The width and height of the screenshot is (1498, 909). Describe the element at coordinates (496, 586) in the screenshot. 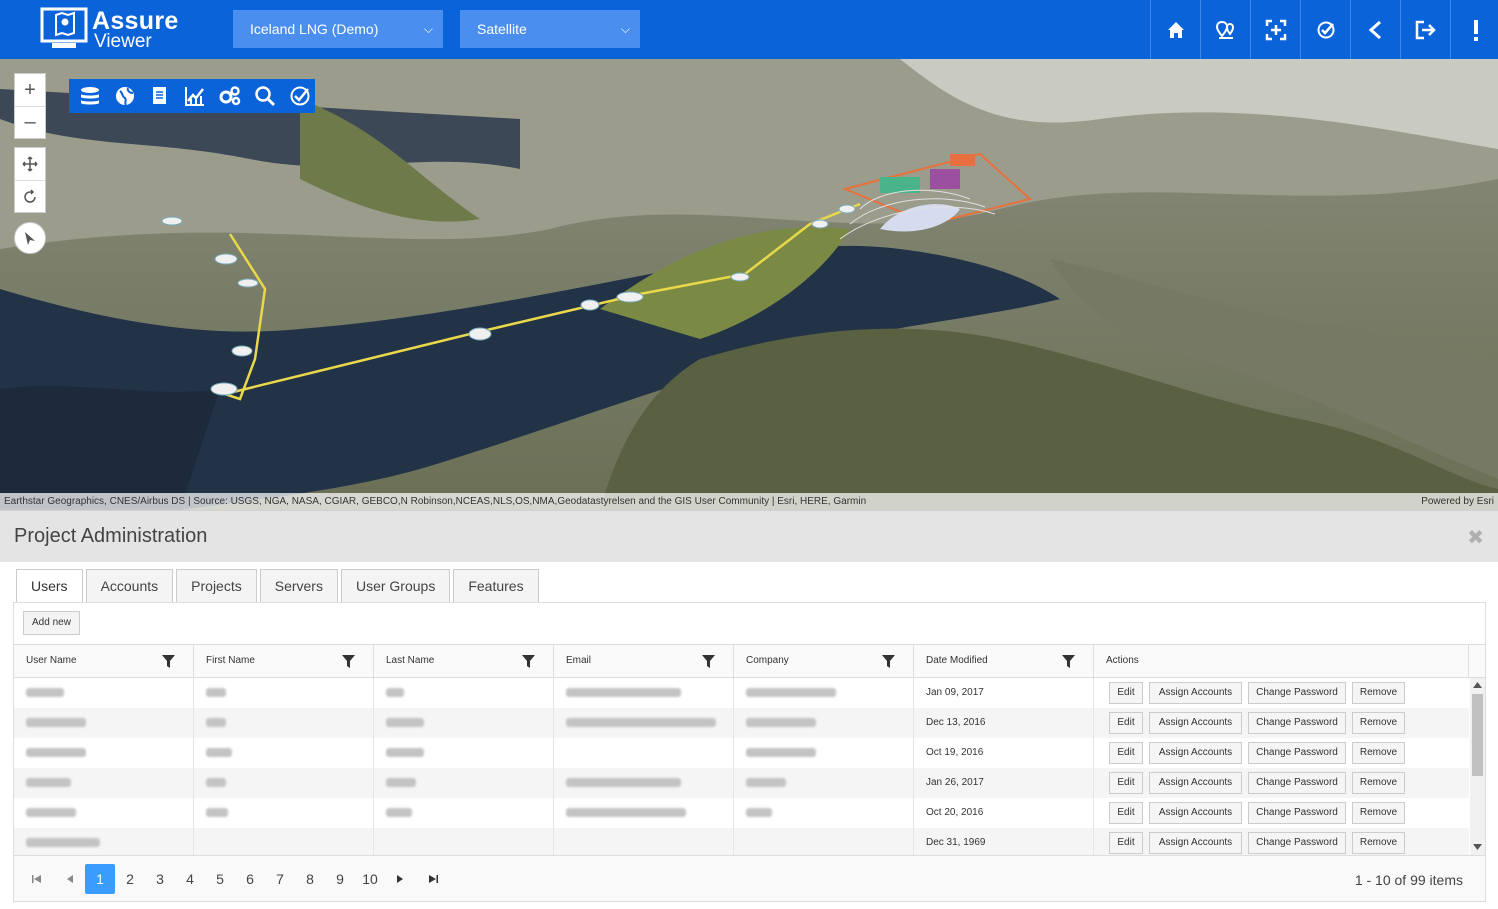

I see `tab-features: Features` at that location.